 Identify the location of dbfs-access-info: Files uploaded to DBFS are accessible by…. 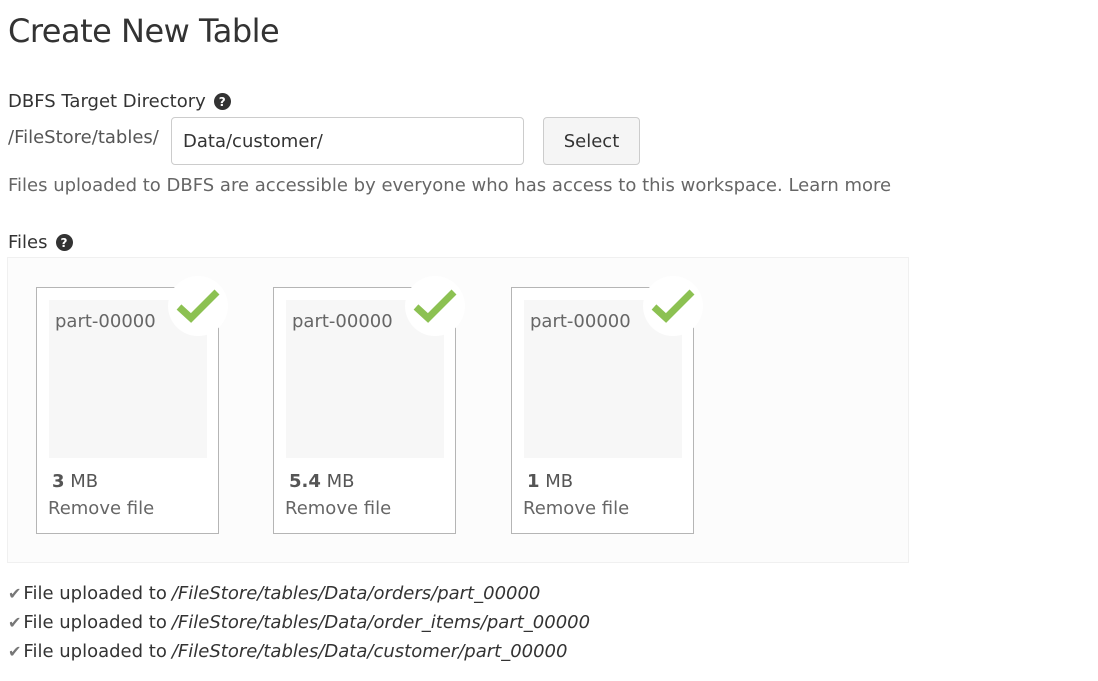
(450, 185).